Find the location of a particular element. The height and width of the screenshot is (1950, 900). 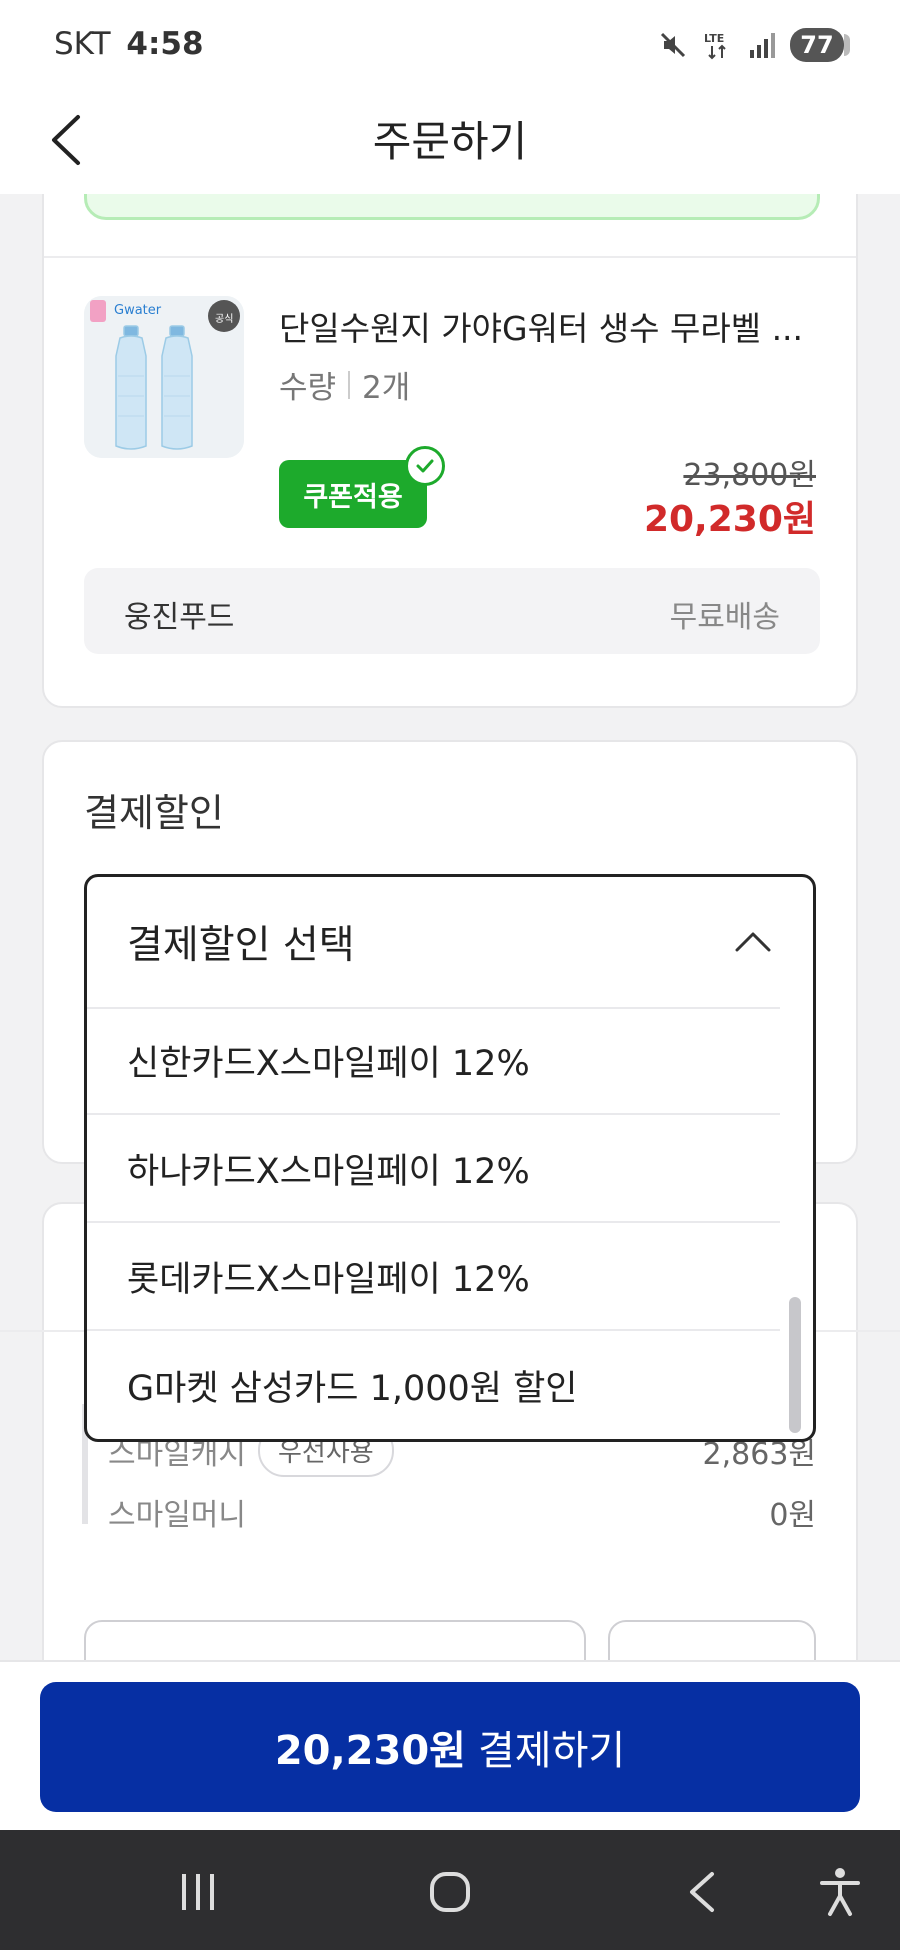

status-left: SKT 4:58 is located at coordinates (129, 44).